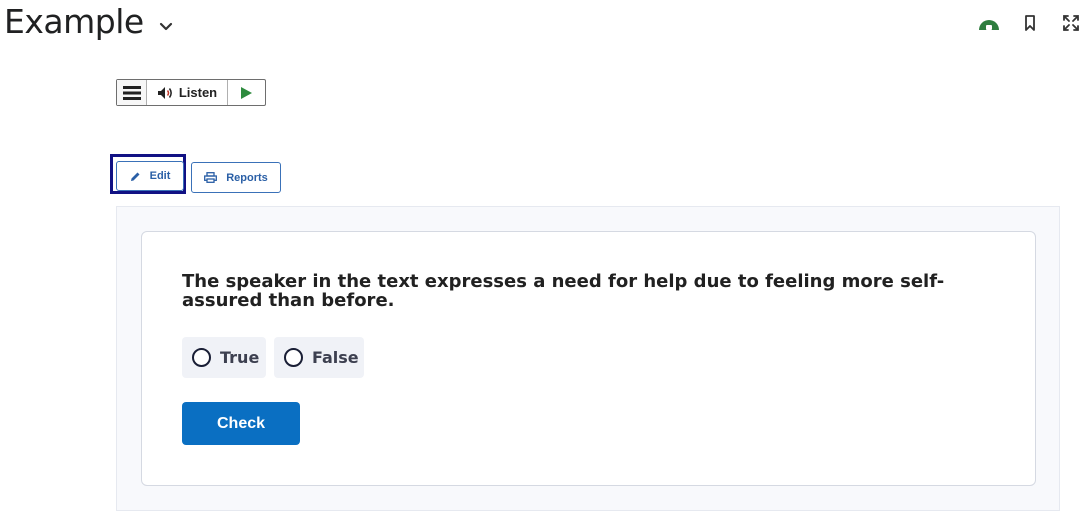 The image size is (1088, 511). Describe the element at coordinates (1030, 23) in the screenshot. I see `bookmark-icon` at that location.